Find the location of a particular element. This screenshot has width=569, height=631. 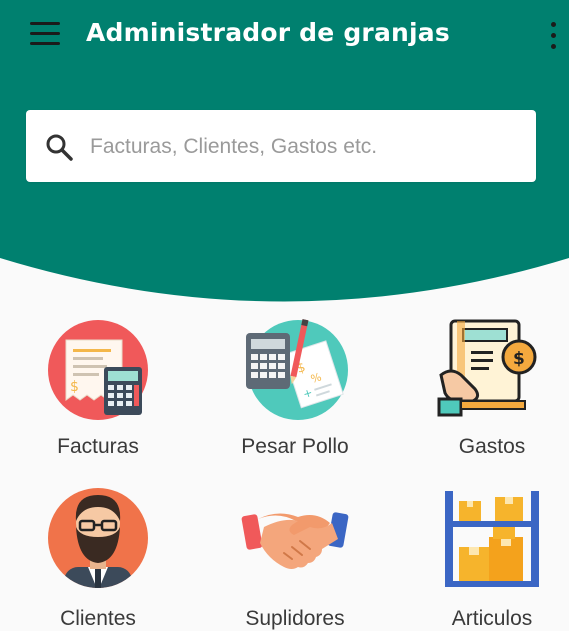

handshake-icon is located at coordinates (295, 540).